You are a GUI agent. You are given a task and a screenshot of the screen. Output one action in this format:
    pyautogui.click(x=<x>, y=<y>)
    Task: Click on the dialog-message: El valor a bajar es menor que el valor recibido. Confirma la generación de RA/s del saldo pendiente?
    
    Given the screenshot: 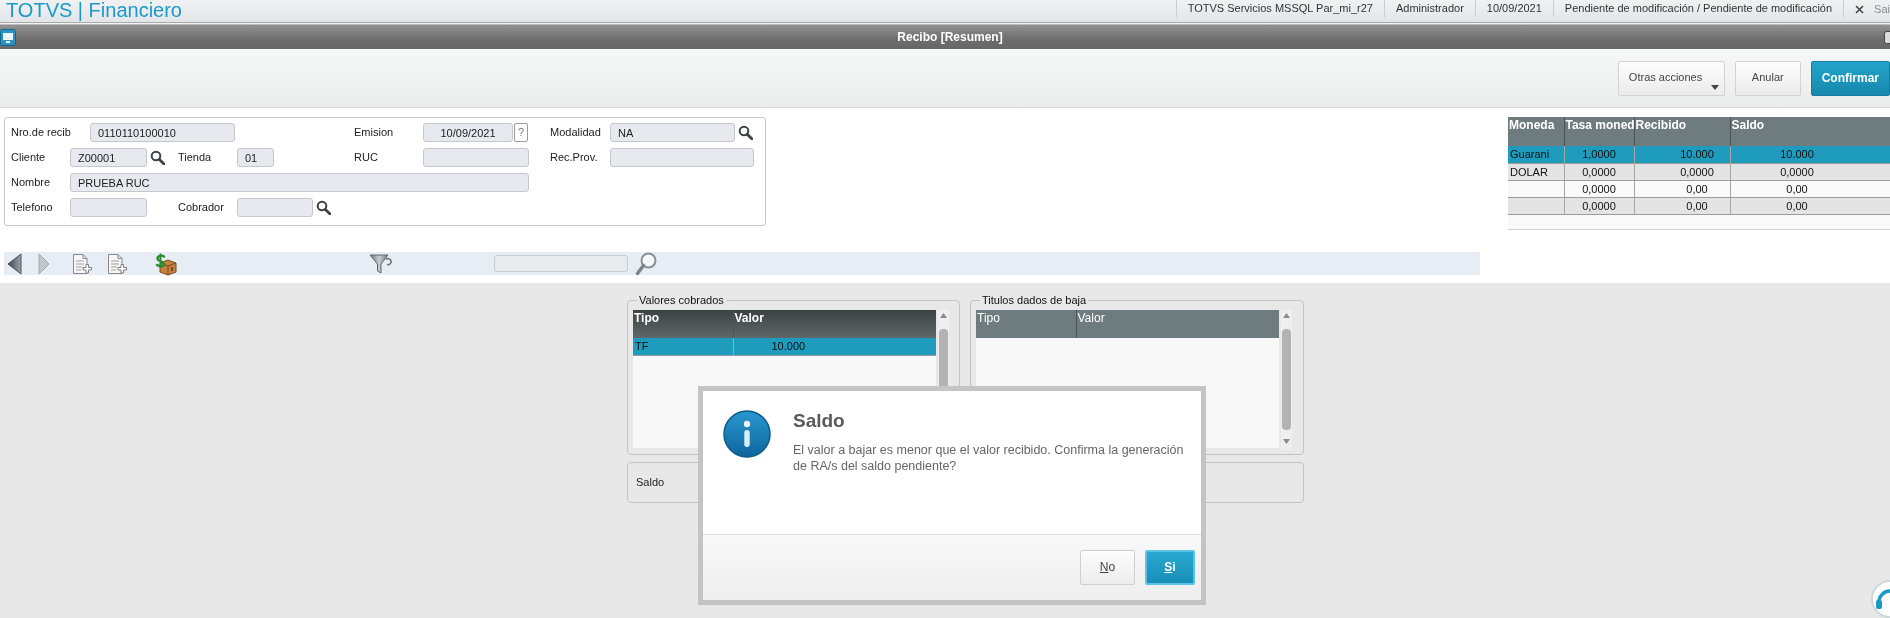 What is the action you would take?
    pyautogui.click(x=989, y=458)
    